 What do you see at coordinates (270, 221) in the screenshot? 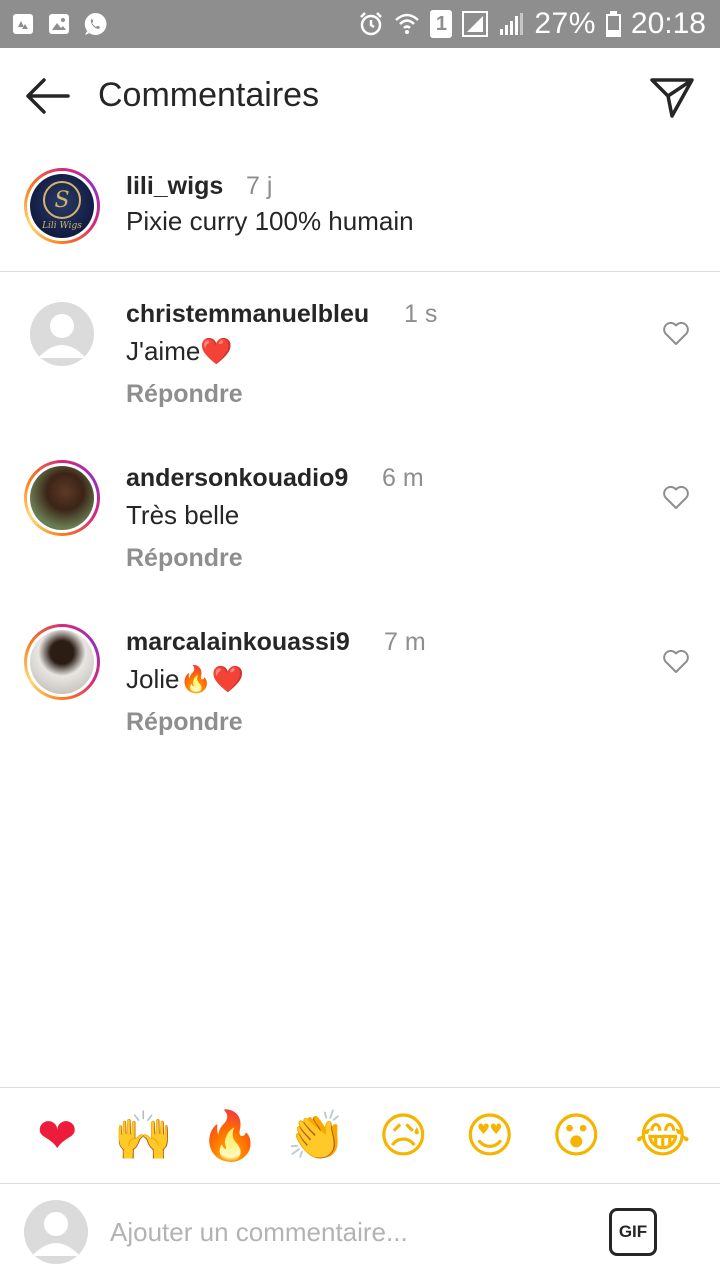
I see `caption-text: Pixie curry 100% humain` at bounding box center [270, 221].